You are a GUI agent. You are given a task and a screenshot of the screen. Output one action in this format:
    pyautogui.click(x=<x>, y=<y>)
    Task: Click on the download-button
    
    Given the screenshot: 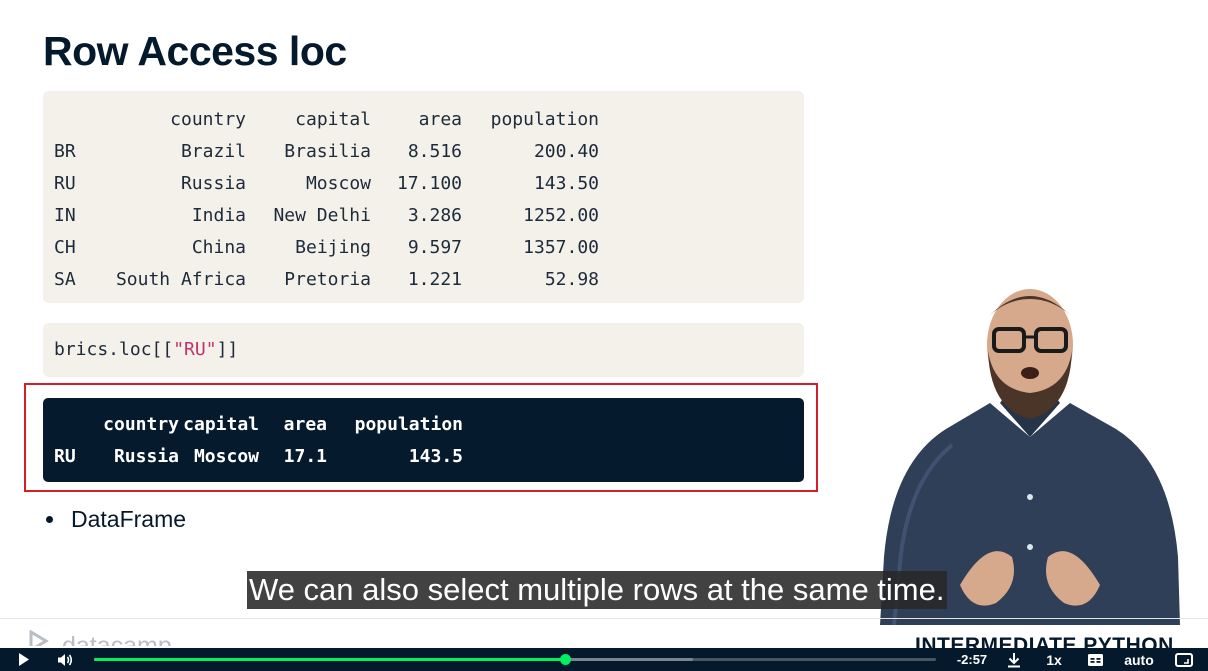 What is the action you would take?
    pyautogui.click(x=1014, y=659)
    